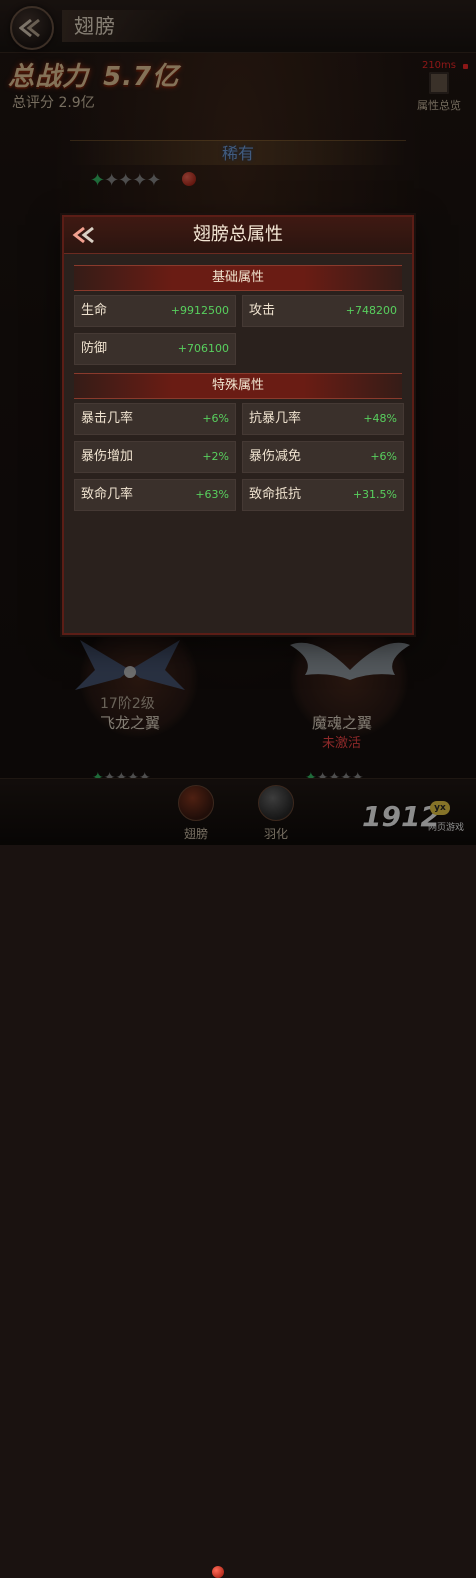 Image resolution: width=476 pixels, height=1578 pixels. I want to click on section-header-basic: 基础属性, so click(238, 278).